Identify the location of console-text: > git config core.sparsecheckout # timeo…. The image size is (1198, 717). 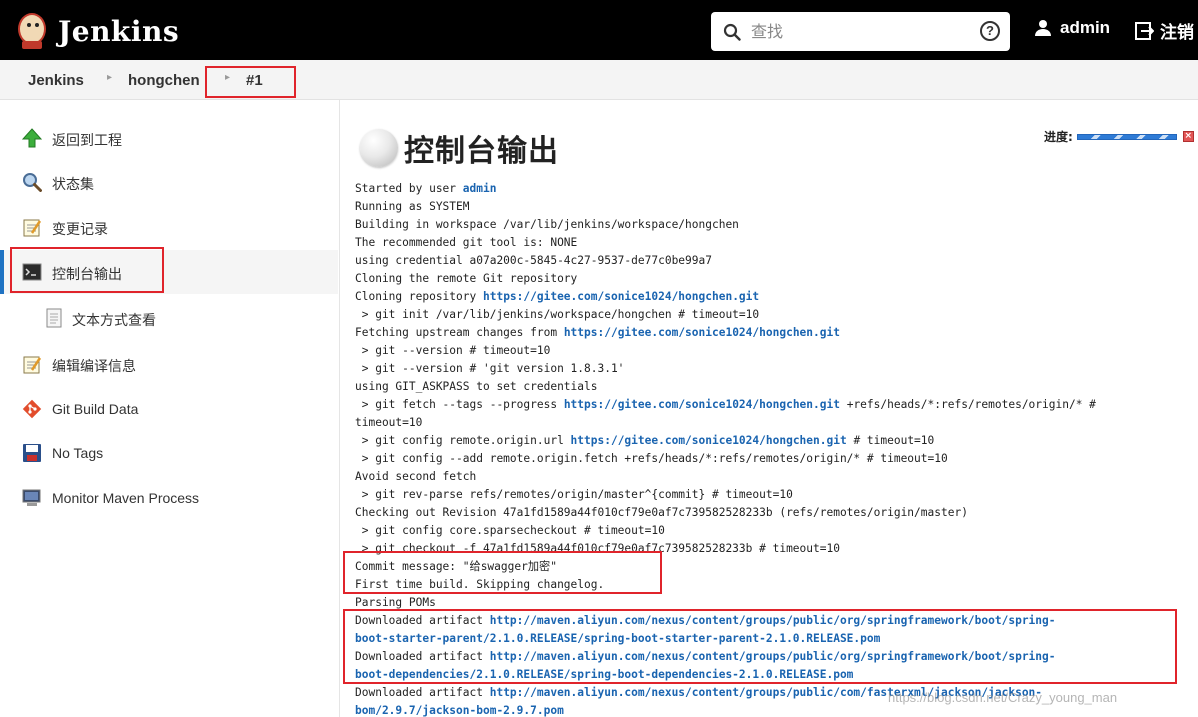
(510, 530).